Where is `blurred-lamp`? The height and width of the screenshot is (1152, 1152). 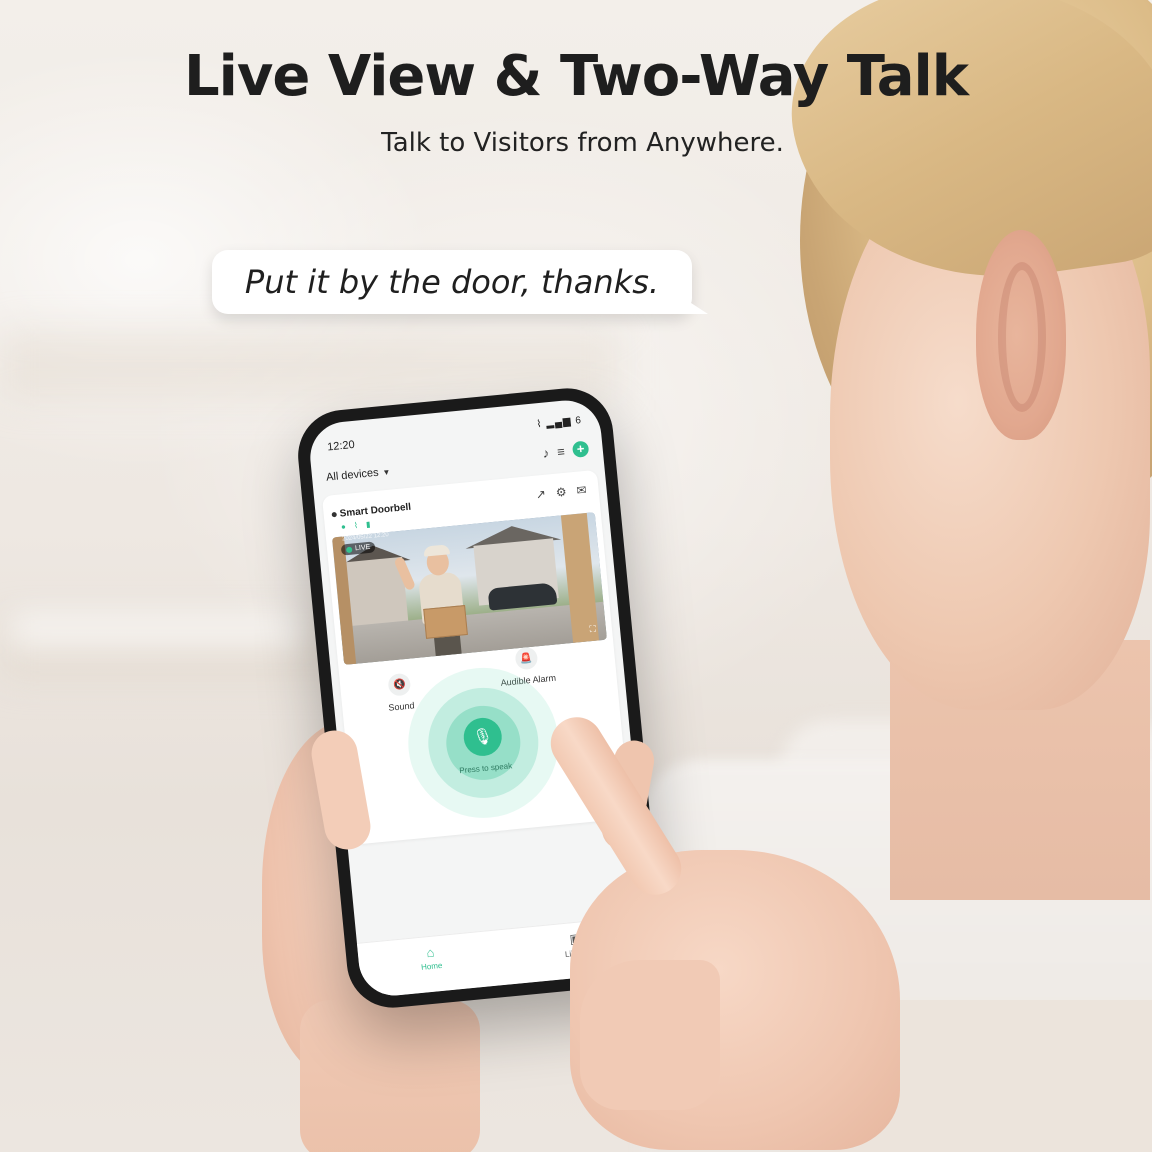 blurred-lamp is located at coordinates (158, 630).